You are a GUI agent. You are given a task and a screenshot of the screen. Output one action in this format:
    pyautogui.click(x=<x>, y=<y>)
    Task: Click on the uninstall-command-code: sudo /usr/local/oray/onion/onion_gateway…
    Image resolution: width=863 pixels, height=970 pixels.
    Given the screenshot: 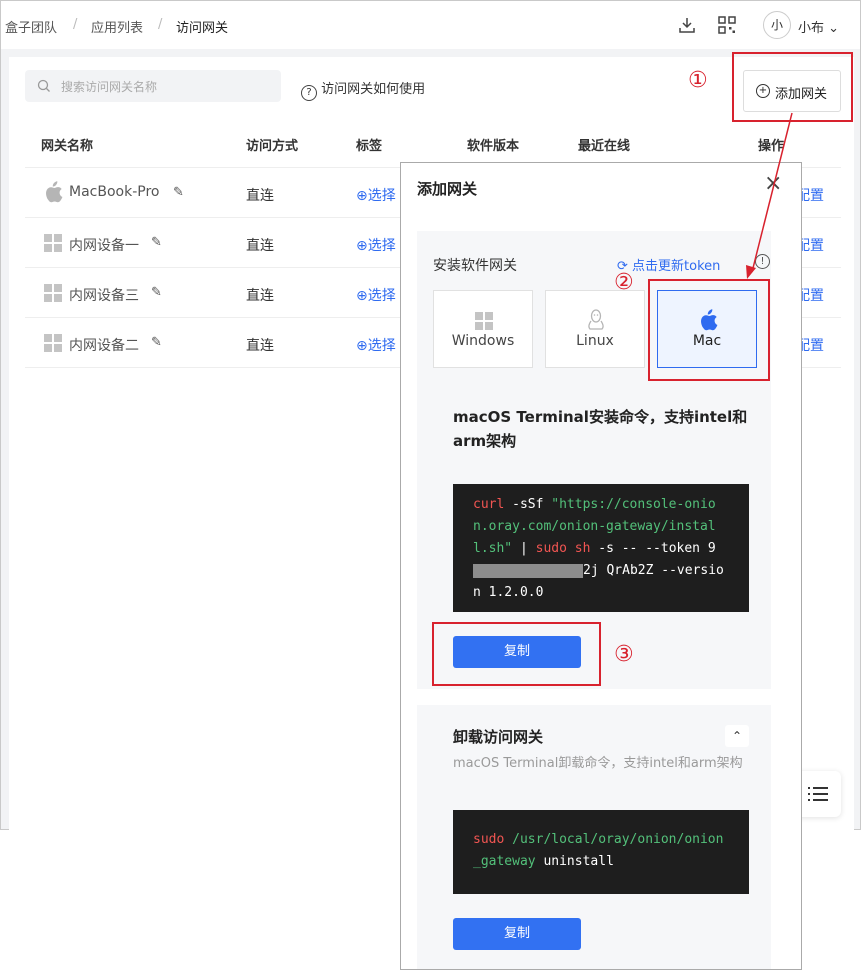 What is the action you would take?
    pyautogui.click(x=601, y=852)
    